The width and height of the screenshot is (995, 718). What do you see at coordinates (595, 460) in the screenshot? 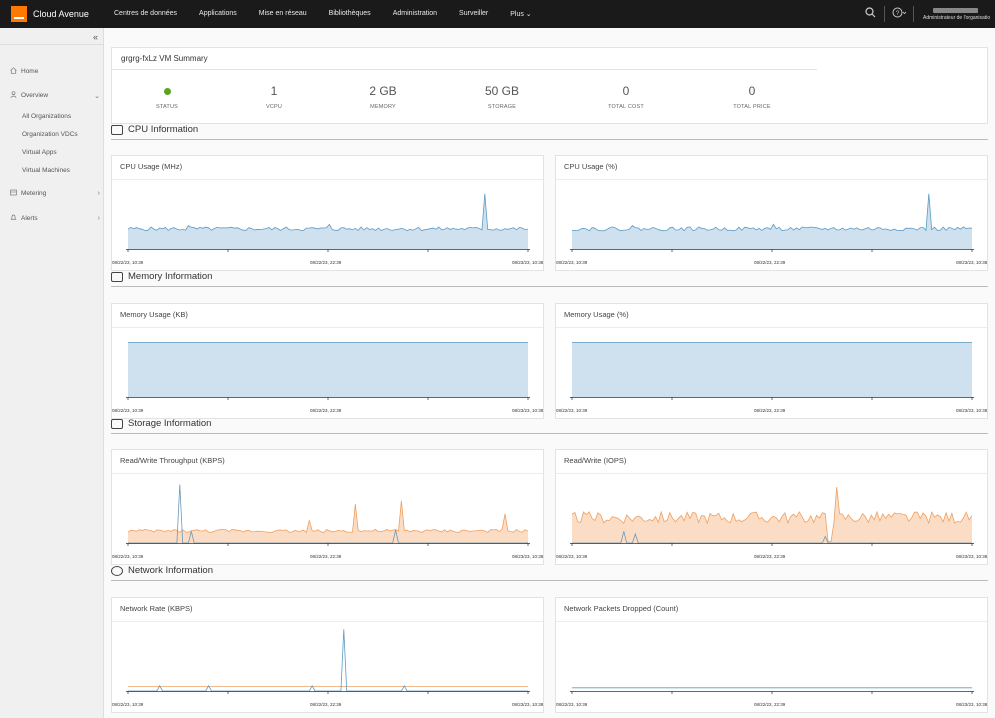
I see `chart-title: Read/Write (IOPS)` at bounding box center [595, 460].